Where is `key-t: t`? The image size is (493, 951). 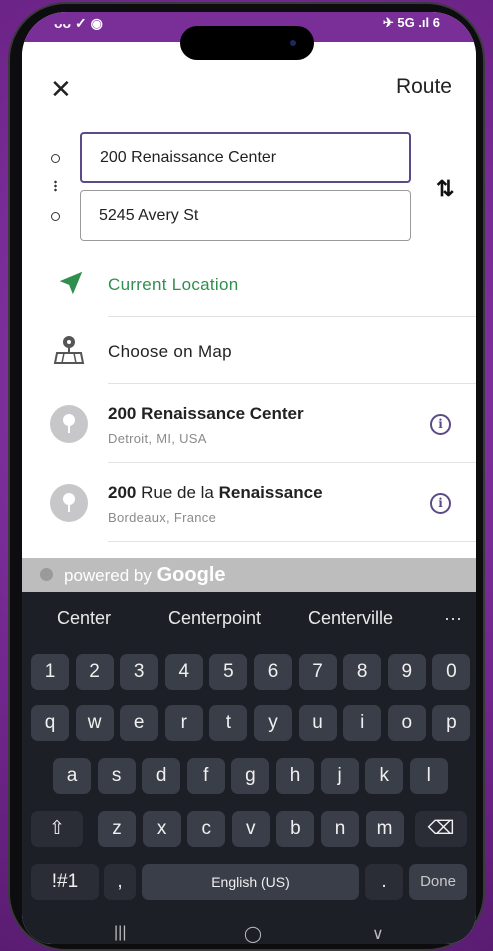 key-t: t is located at coordinates (228, 723).